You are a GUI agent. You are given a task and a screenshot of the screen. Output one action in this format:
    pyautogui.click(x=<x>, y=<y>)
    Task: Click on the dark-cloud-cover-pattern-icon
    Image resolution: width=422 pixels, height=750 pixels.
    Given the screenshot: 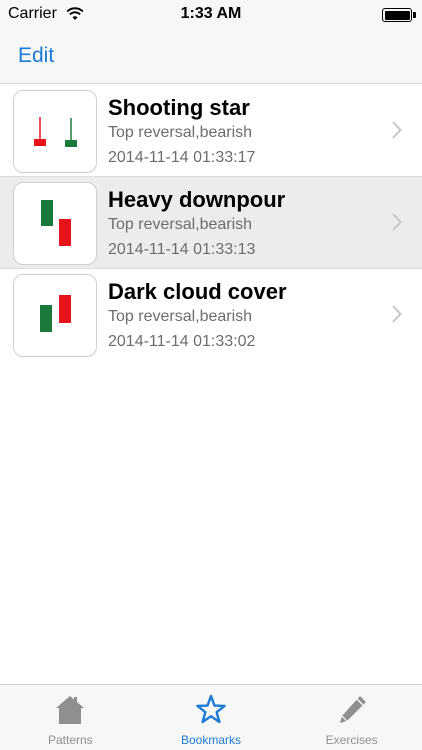 What is the action you would take?
    pyautogui.click(x=55, y=315)
    